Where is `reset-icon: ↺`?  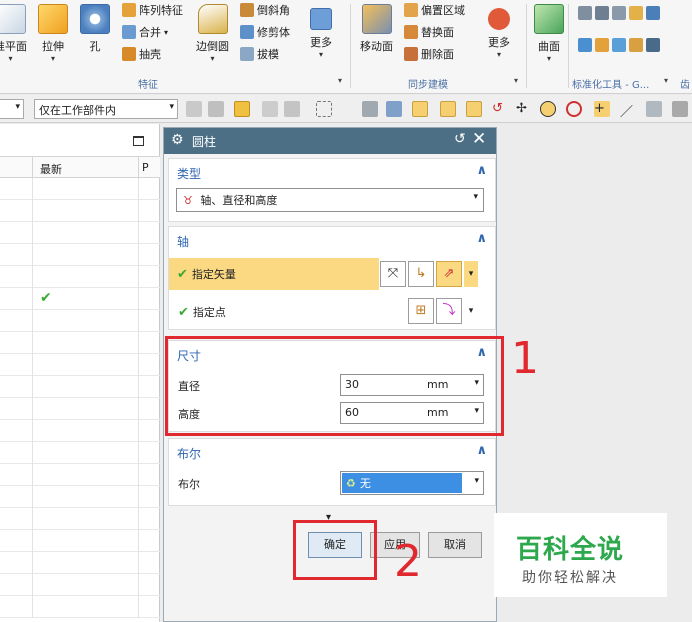
reset-icon: ↺ is located at coordinates (460, 139).